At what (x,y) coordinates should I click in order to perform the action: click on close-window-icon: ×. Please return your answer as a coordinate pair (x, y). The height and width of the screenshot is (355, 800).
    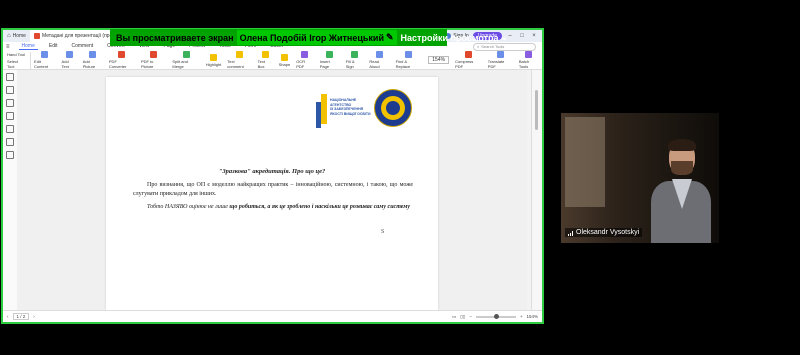
    Looking at the image, I should click on (534, 36).